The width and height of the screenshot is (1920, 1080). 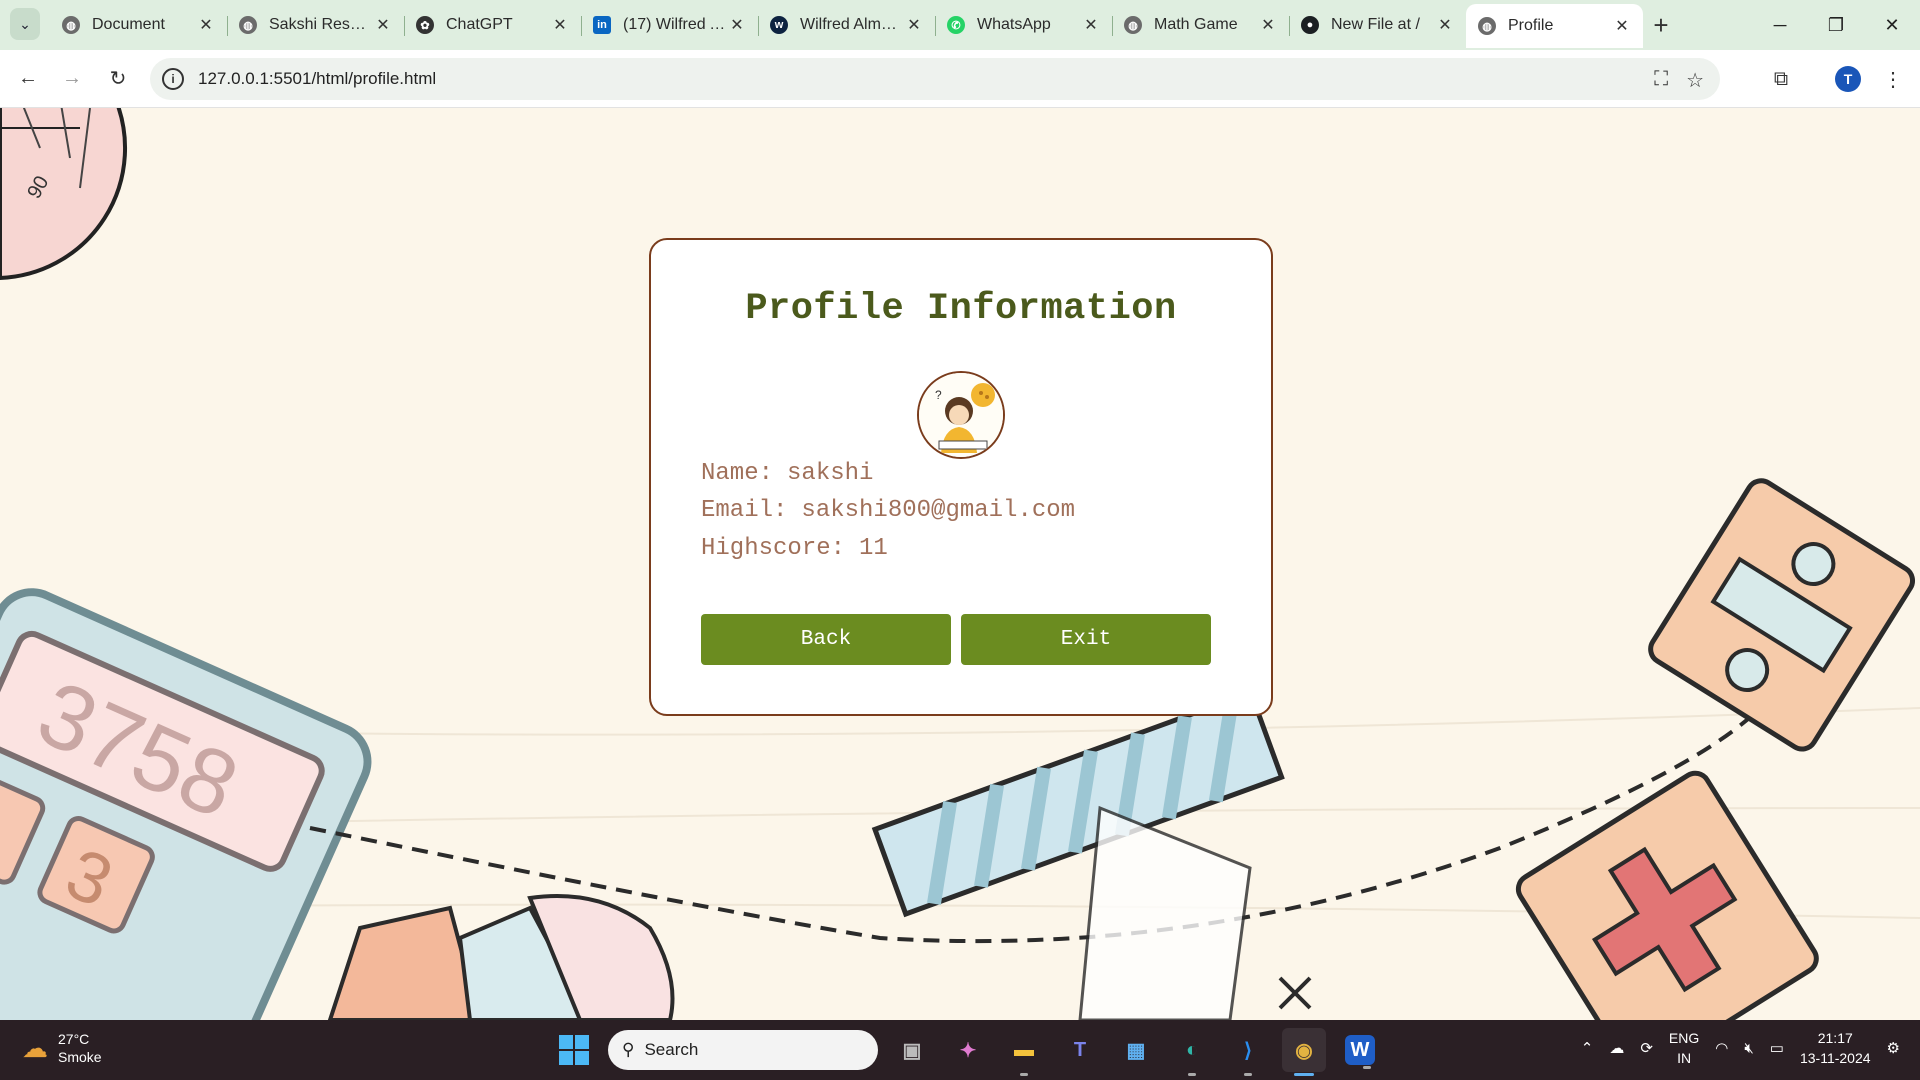 I want to click on task-view-icon: ▣, so click(x=912, y=1050).